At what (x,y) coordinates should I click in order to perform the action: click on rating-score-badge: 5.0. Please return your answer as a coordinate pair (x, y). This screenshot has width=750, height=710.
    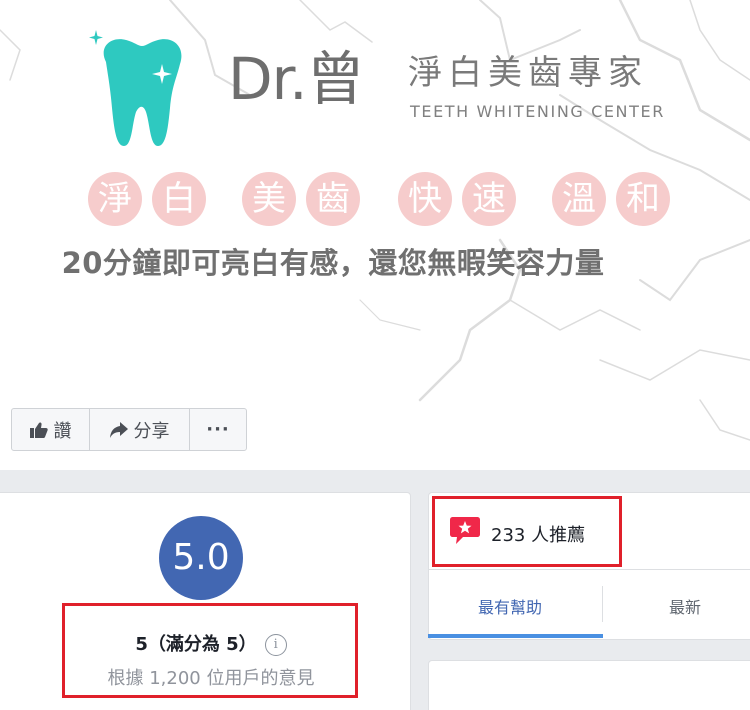
    Looking at the image, I should click on (201, 558).